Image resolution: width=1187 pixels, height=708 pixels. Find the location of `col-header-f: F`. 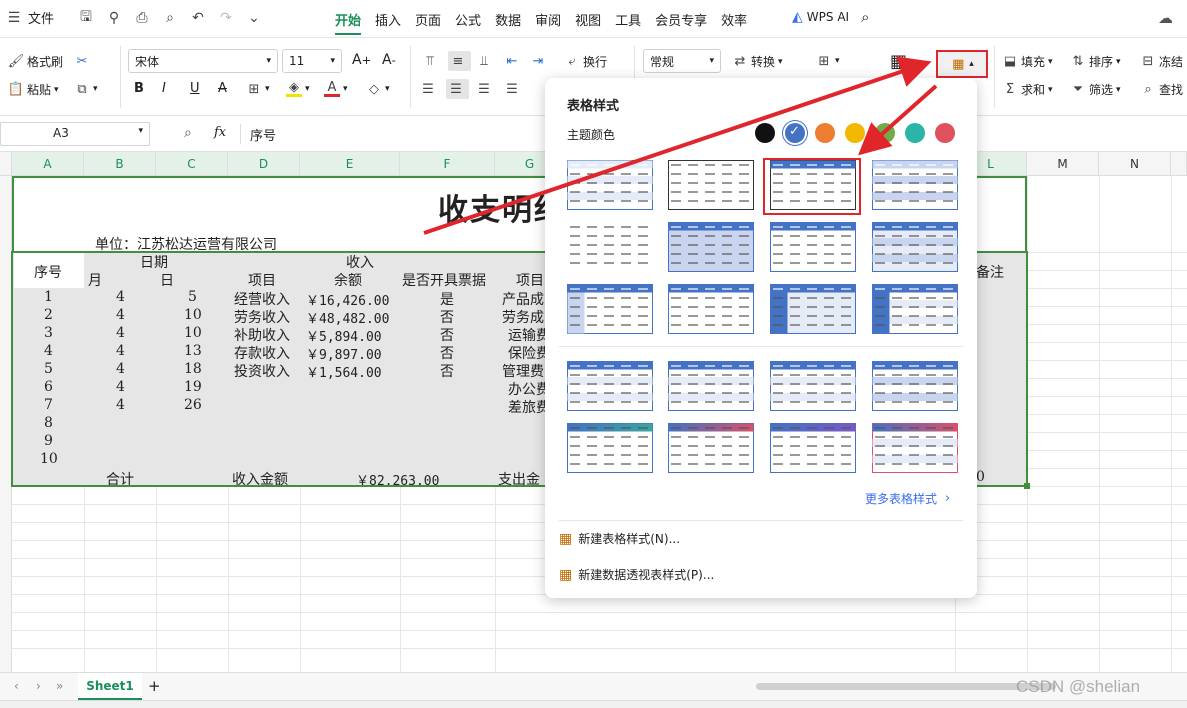

col-header-f: F is located at coordinates (447, 164).